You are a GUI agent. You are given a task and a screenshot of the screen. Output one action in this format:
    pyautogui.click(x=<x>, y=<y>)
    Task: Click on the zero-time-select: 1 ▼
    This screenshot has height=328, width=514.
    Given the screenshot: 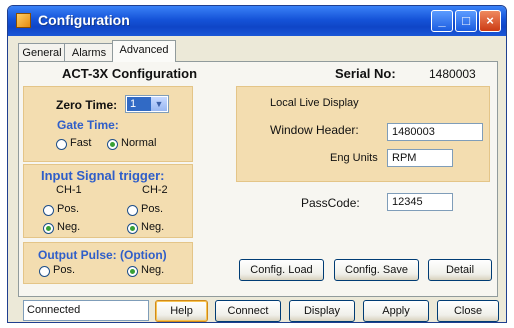 What is the action you would take?
    pyautogui.click(x=147, y=104)
    